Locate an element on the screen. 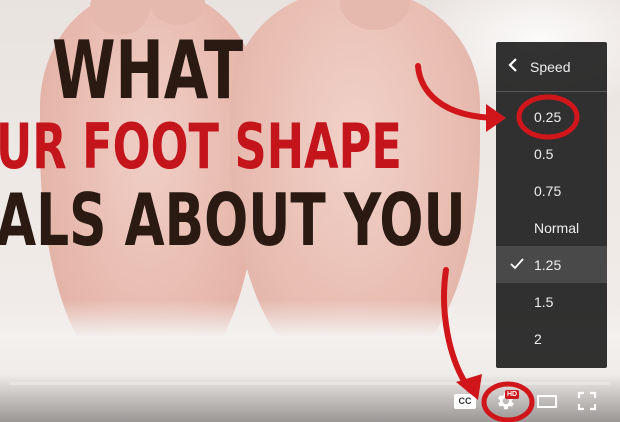  cc-icon: CC is located at coordinates (465, 401).